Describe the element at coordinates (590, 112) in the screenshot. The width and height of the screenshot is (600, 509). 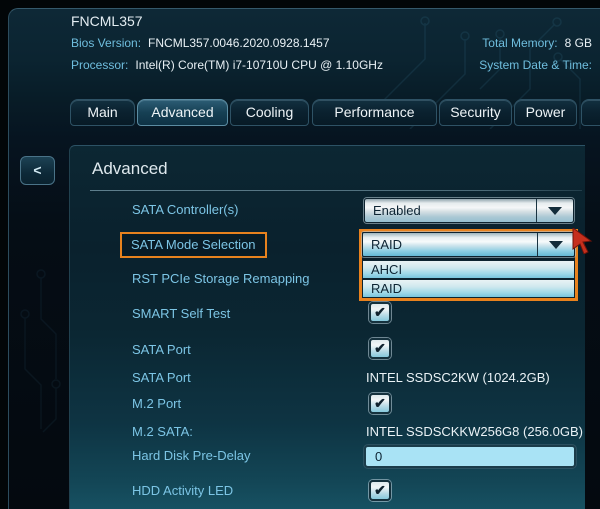
I see `tab-partial` at that location.